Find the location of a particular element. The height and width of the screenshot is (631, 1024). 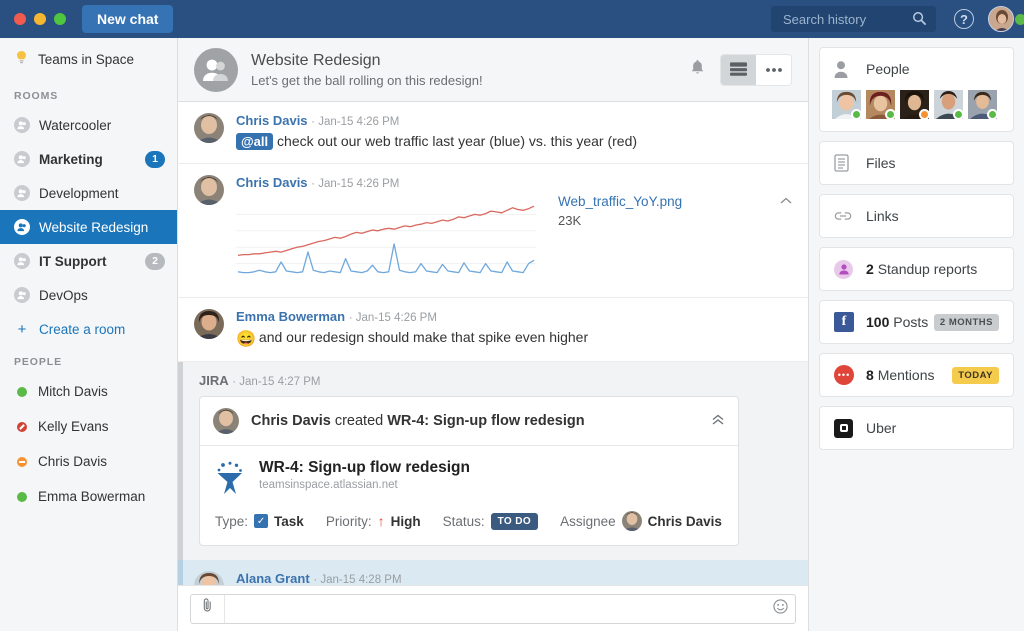

sidebar-item-marketing: Marketing 1 is located at coordinates (88, 159).